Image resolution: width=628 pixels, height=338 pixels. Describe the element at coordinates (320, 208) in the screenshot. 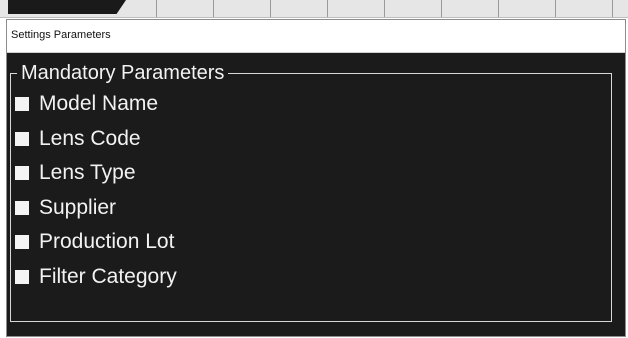

I see `parameter-item-supplier: Supplier` at that location.